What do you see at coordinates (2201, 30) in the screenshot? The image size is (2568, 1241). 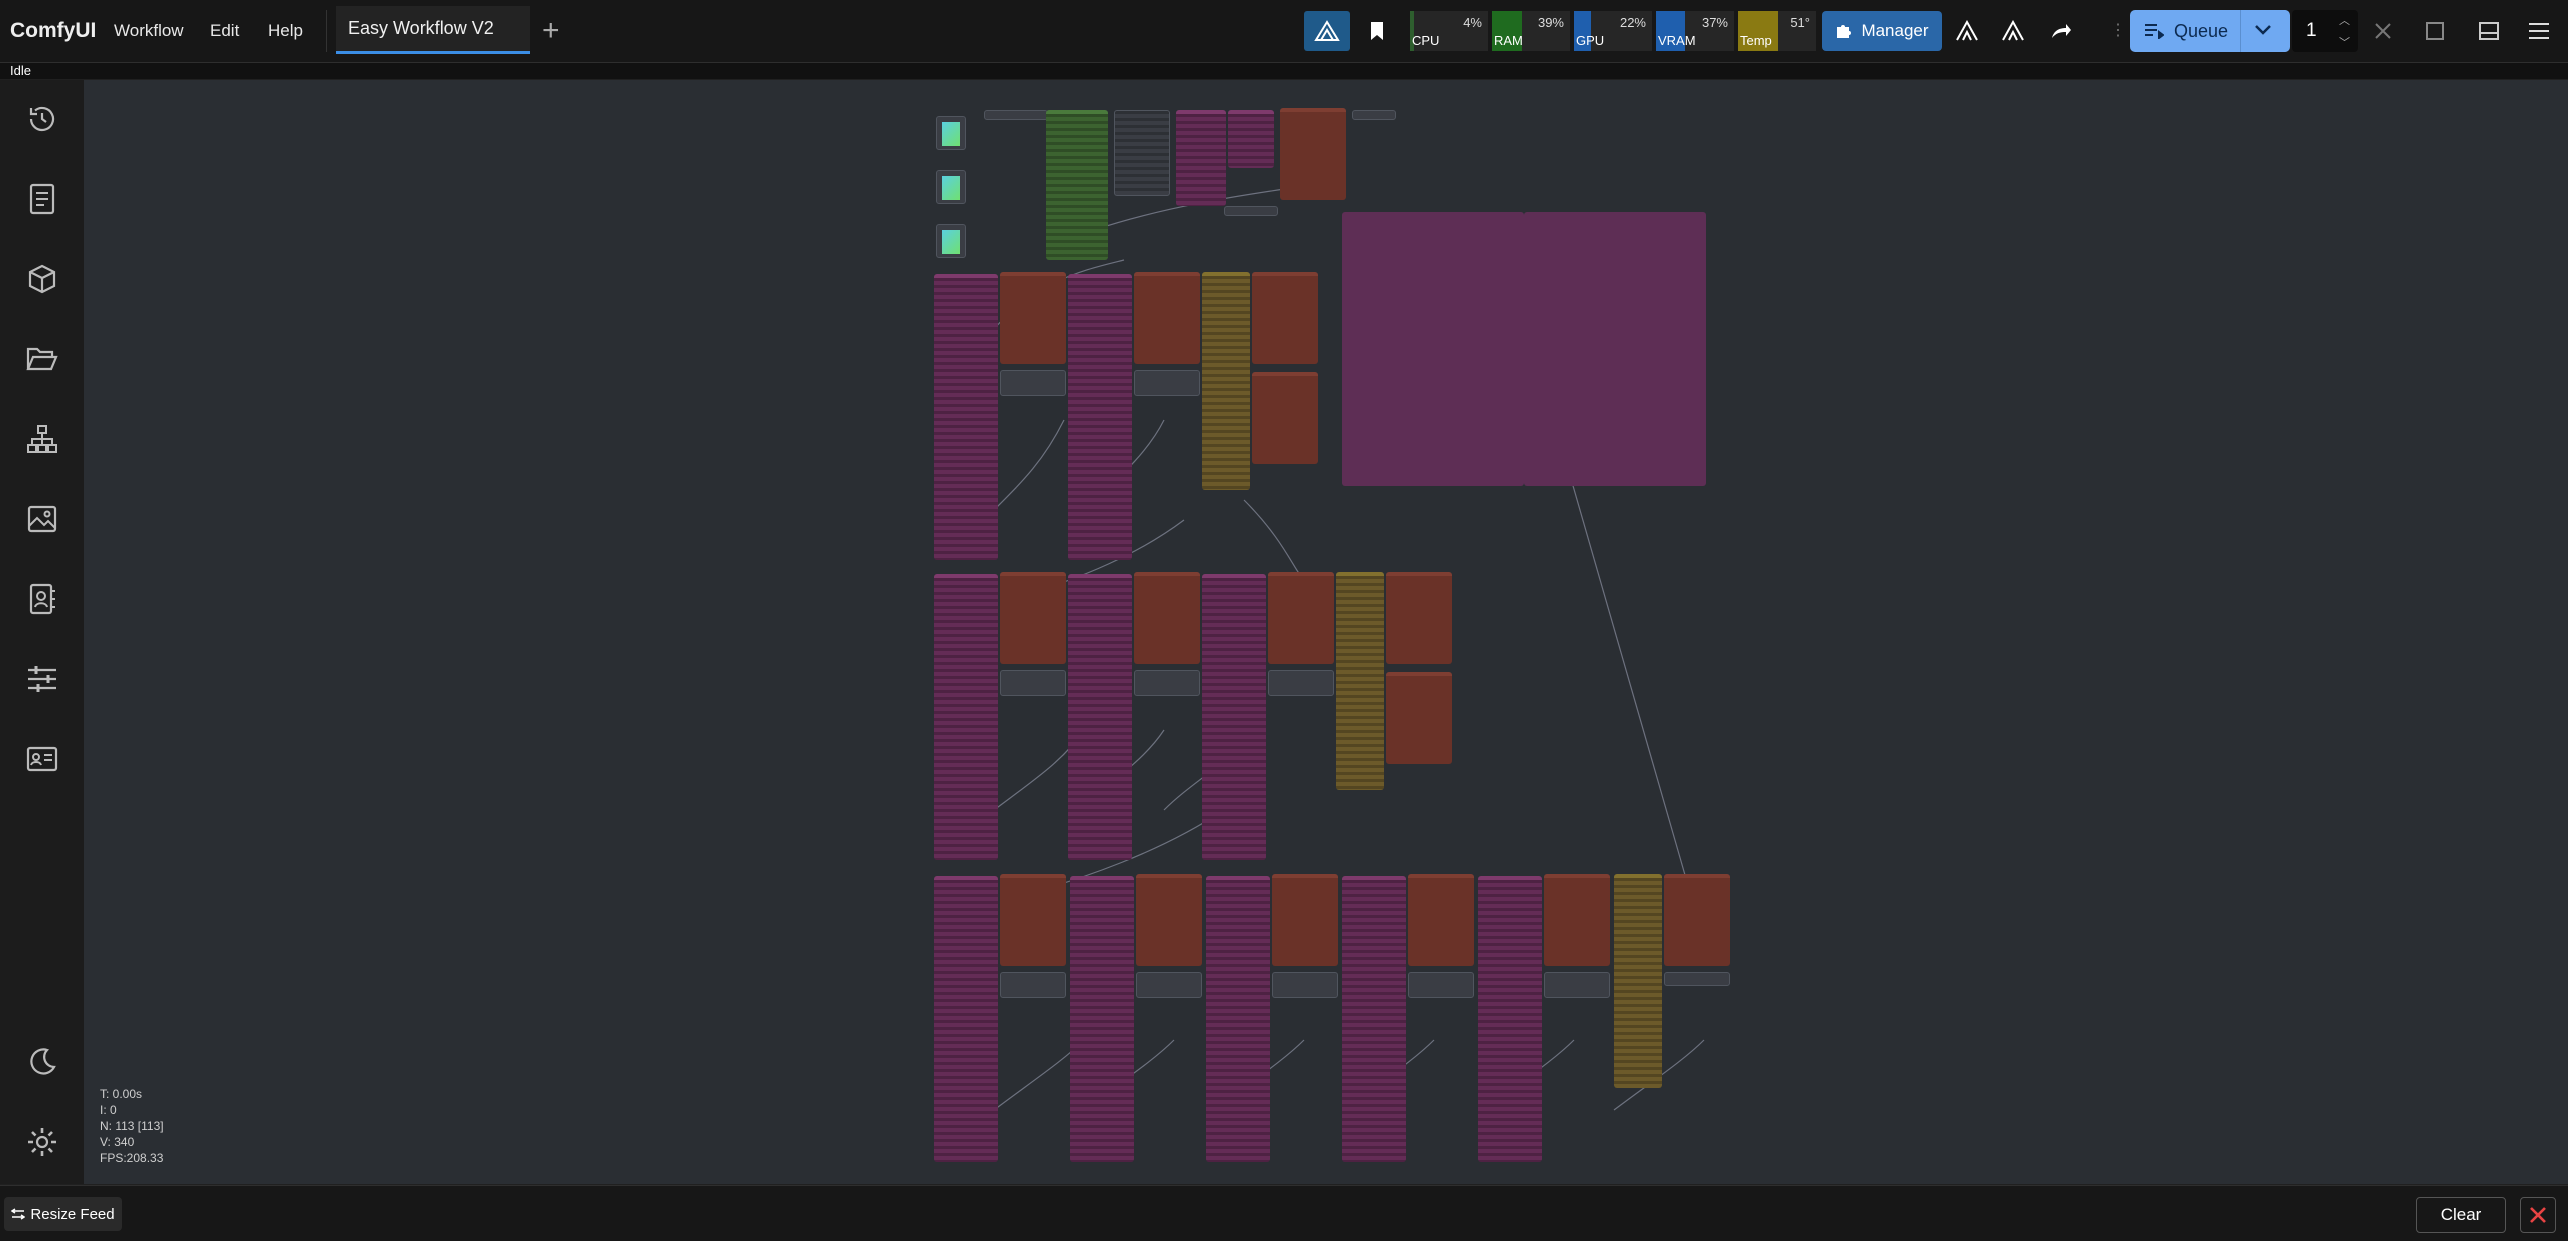 I see `queue-label: Queue` at bounding box center [2201, 30].